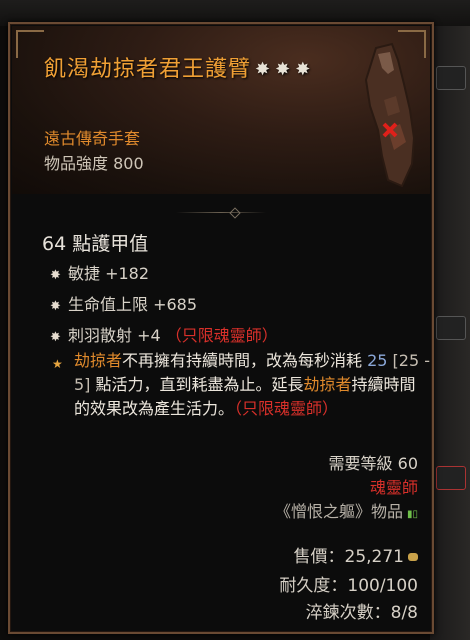  I want to click on gold-coin-icon, so click(413, 557).